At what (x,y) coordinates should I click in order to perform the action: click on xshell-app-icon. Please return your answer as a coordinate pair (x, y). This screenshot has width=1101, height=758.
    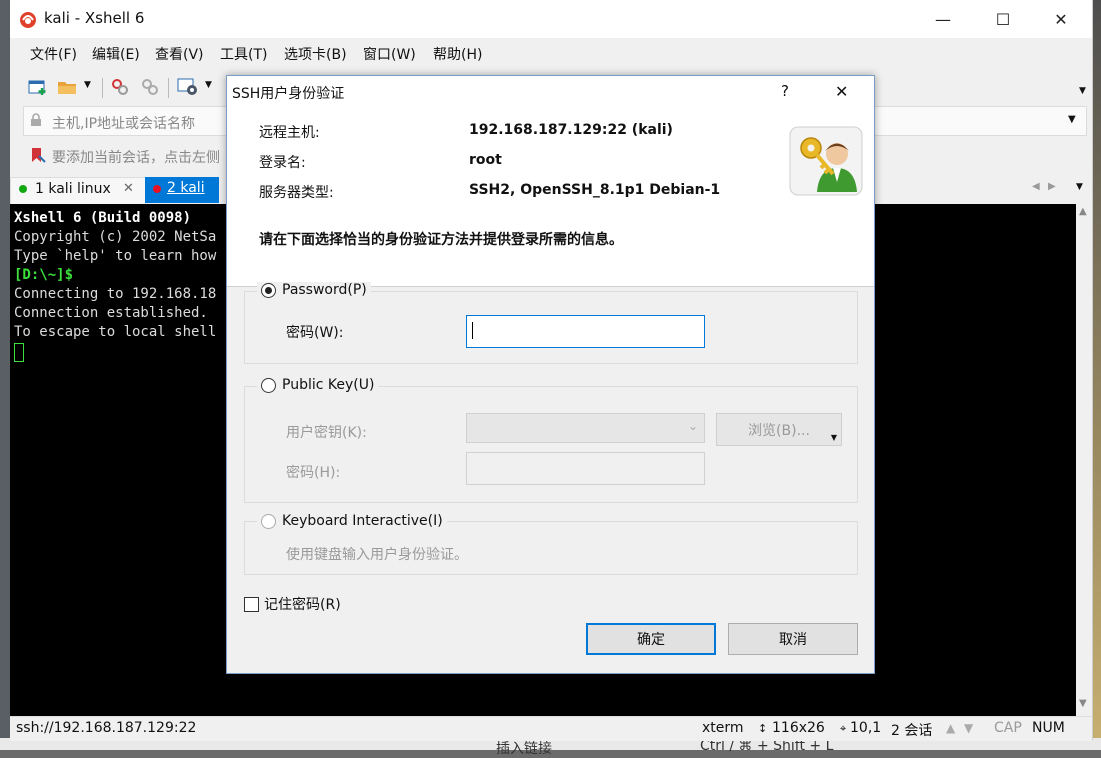
    Looking at the image, I should click on (28, 20).